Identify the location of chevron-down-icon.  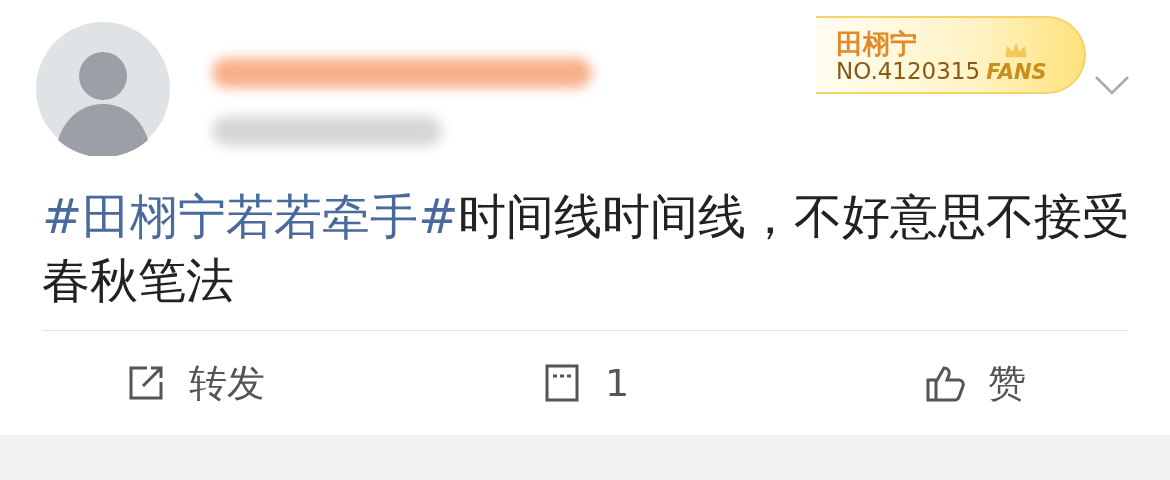
(1112, 85).